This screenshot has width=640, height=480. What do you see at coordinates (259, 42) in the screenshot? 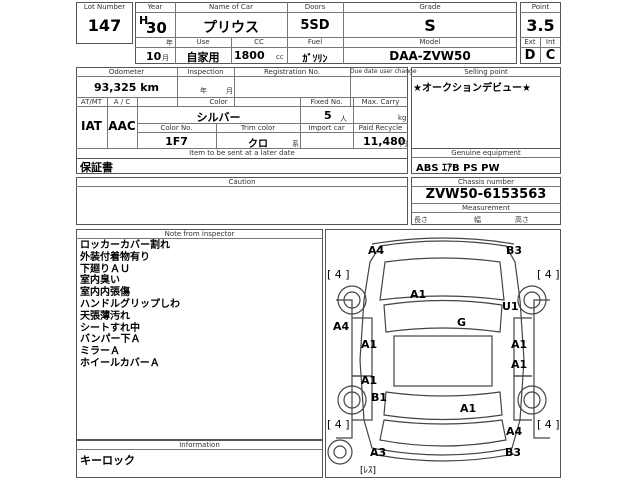
I see `cc-label: CC` at bounding box center [259, 42].